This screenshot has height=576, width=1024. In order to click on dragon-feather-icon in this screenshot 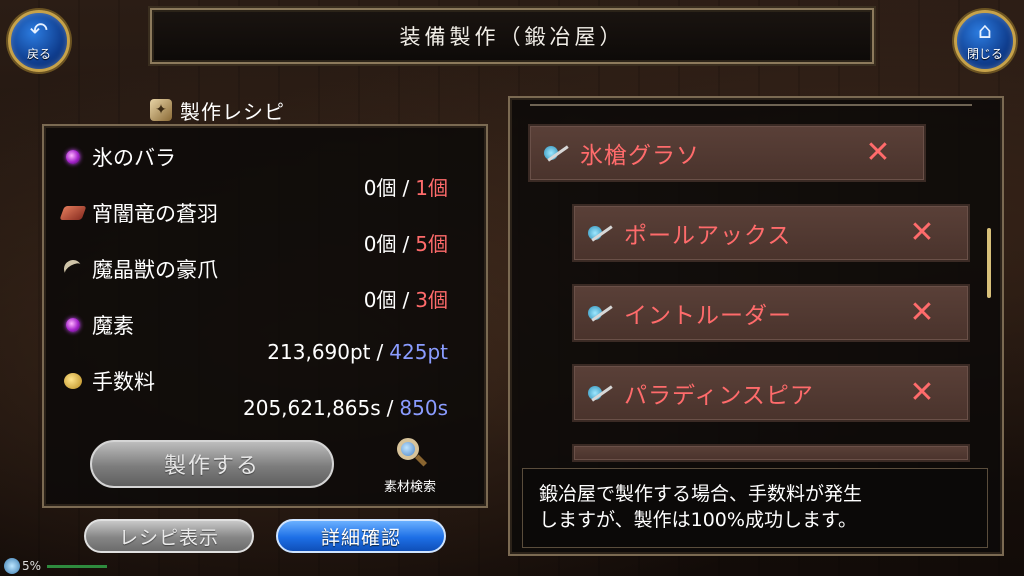, I will do `click(73, 213)`.